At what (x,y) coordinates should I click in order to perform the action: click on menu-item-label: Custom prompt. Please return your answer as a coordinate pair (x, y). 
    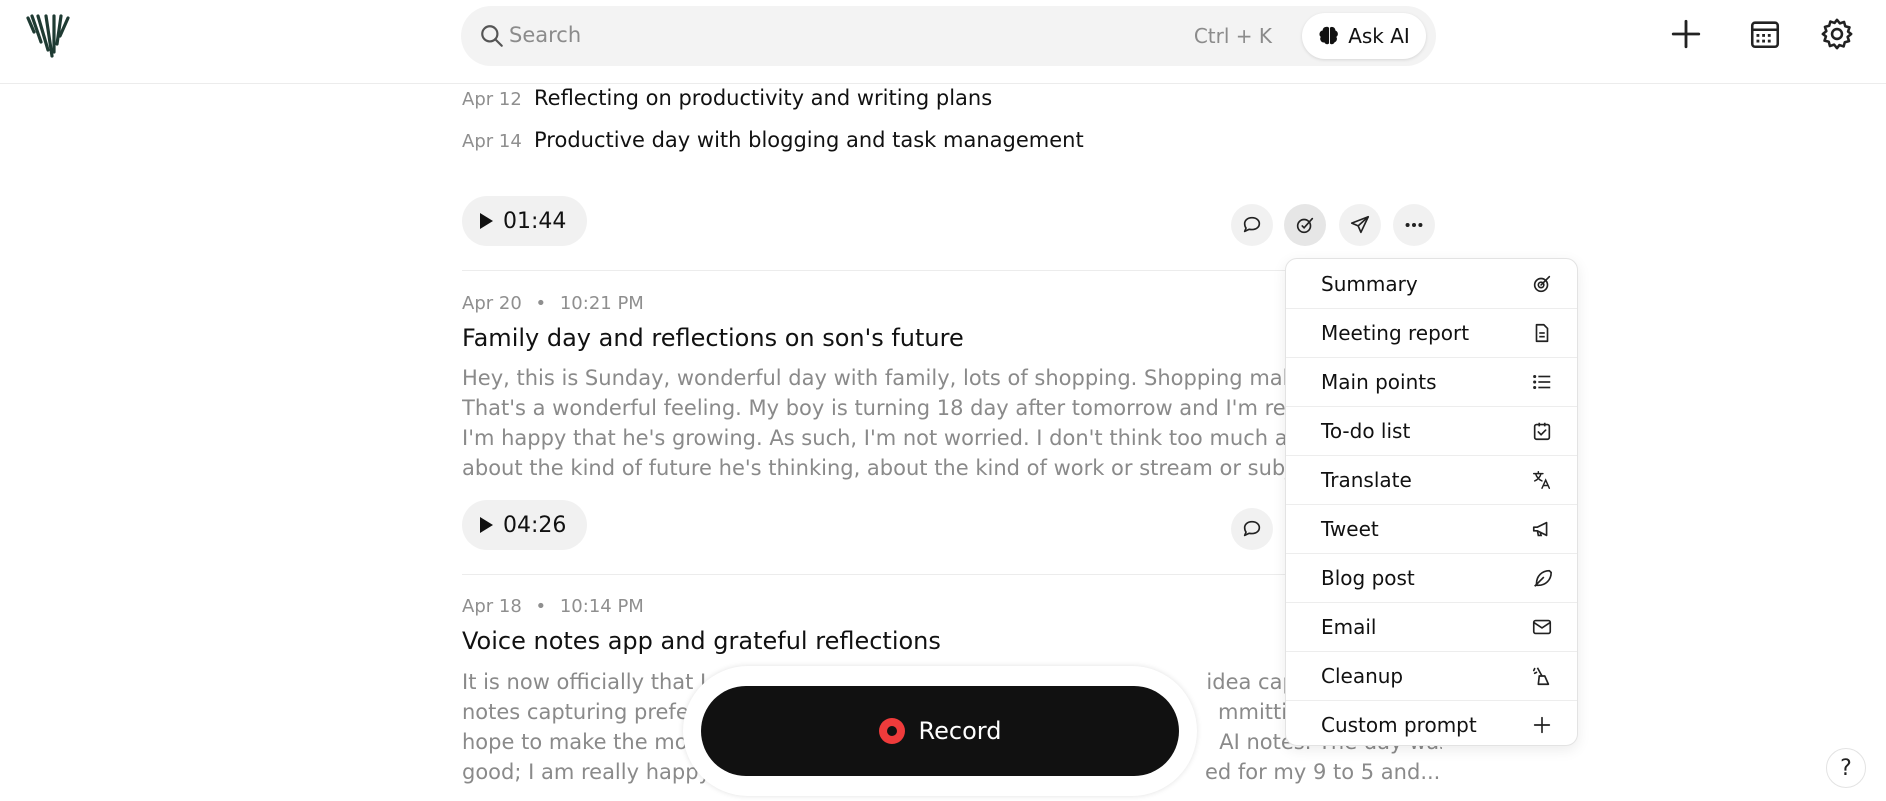
    Looking at the image, I should click on (1399, 725).